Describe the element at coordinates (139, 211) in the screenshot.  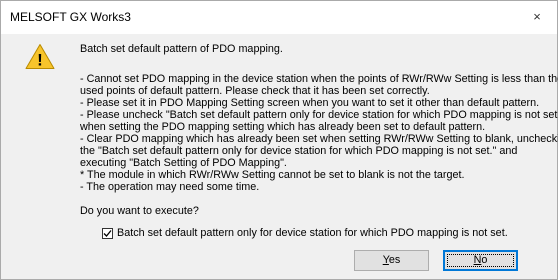
I see `question-text: Do you want to execute?` at that location.